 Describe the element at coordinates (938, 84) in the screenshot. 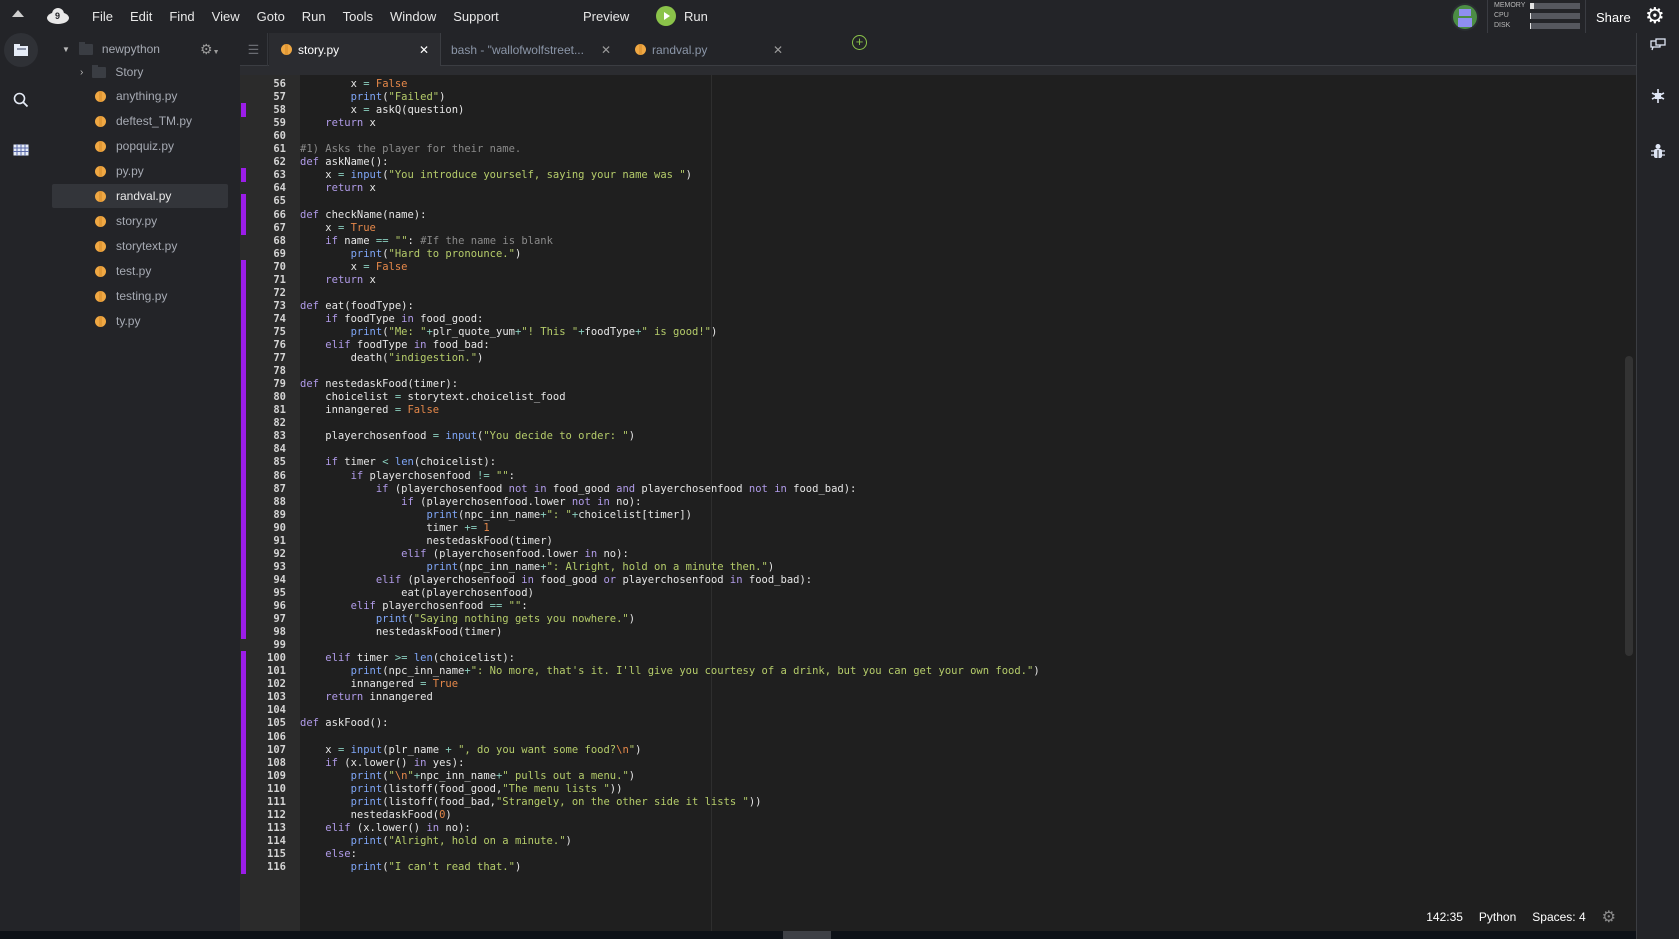

I see `code-line: 56 x = False` at that location.